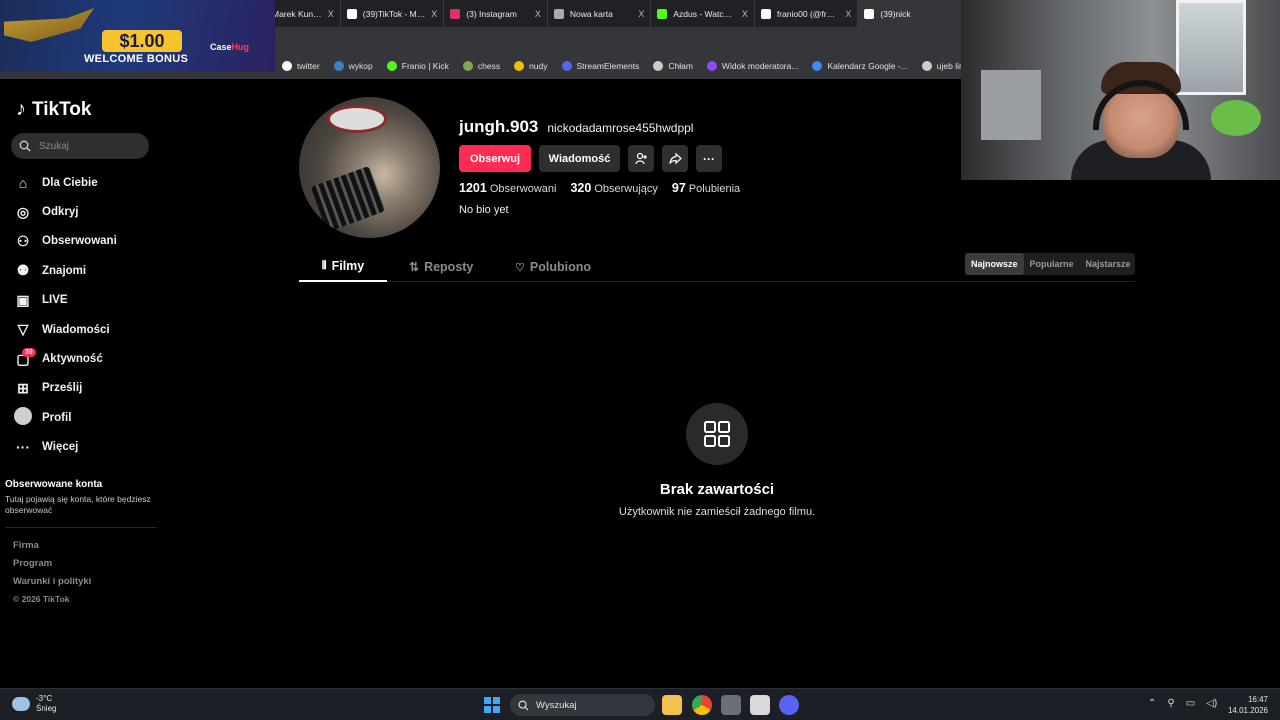  What do you see at coordinates (80, 146) in the screenshot?
I see `search-input: Szukaj` at bounding box center [80, 146].